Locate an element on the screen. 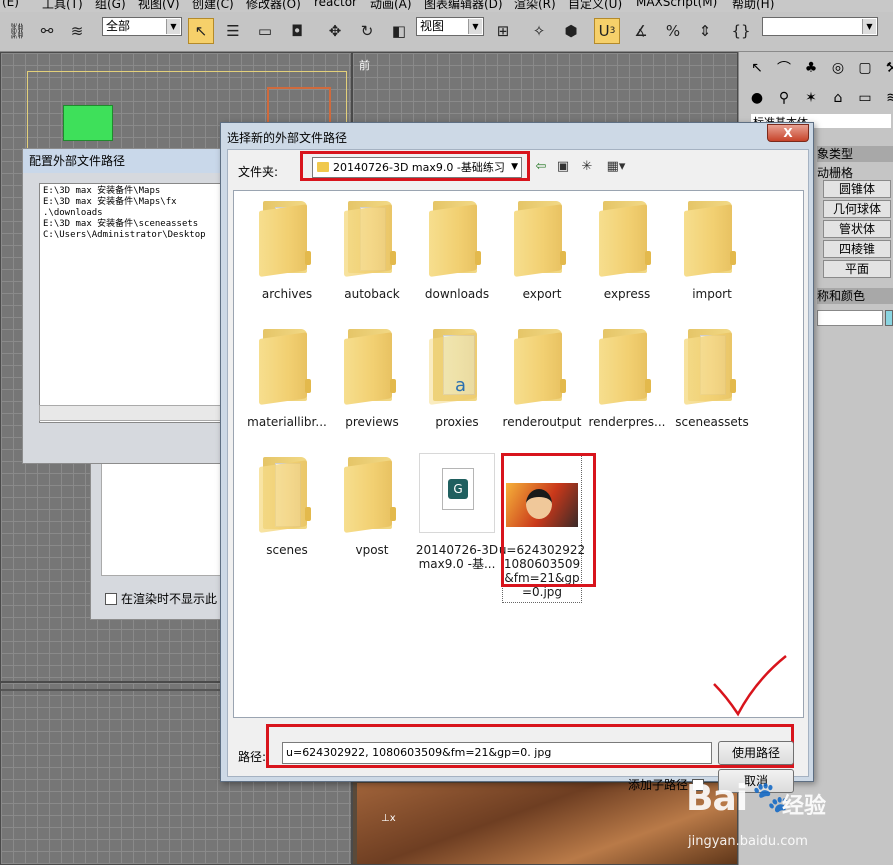 Image resolution: width=893 pixels, height=865 pixels. paths-list-scrollbar is located at coordinates (144, 413).